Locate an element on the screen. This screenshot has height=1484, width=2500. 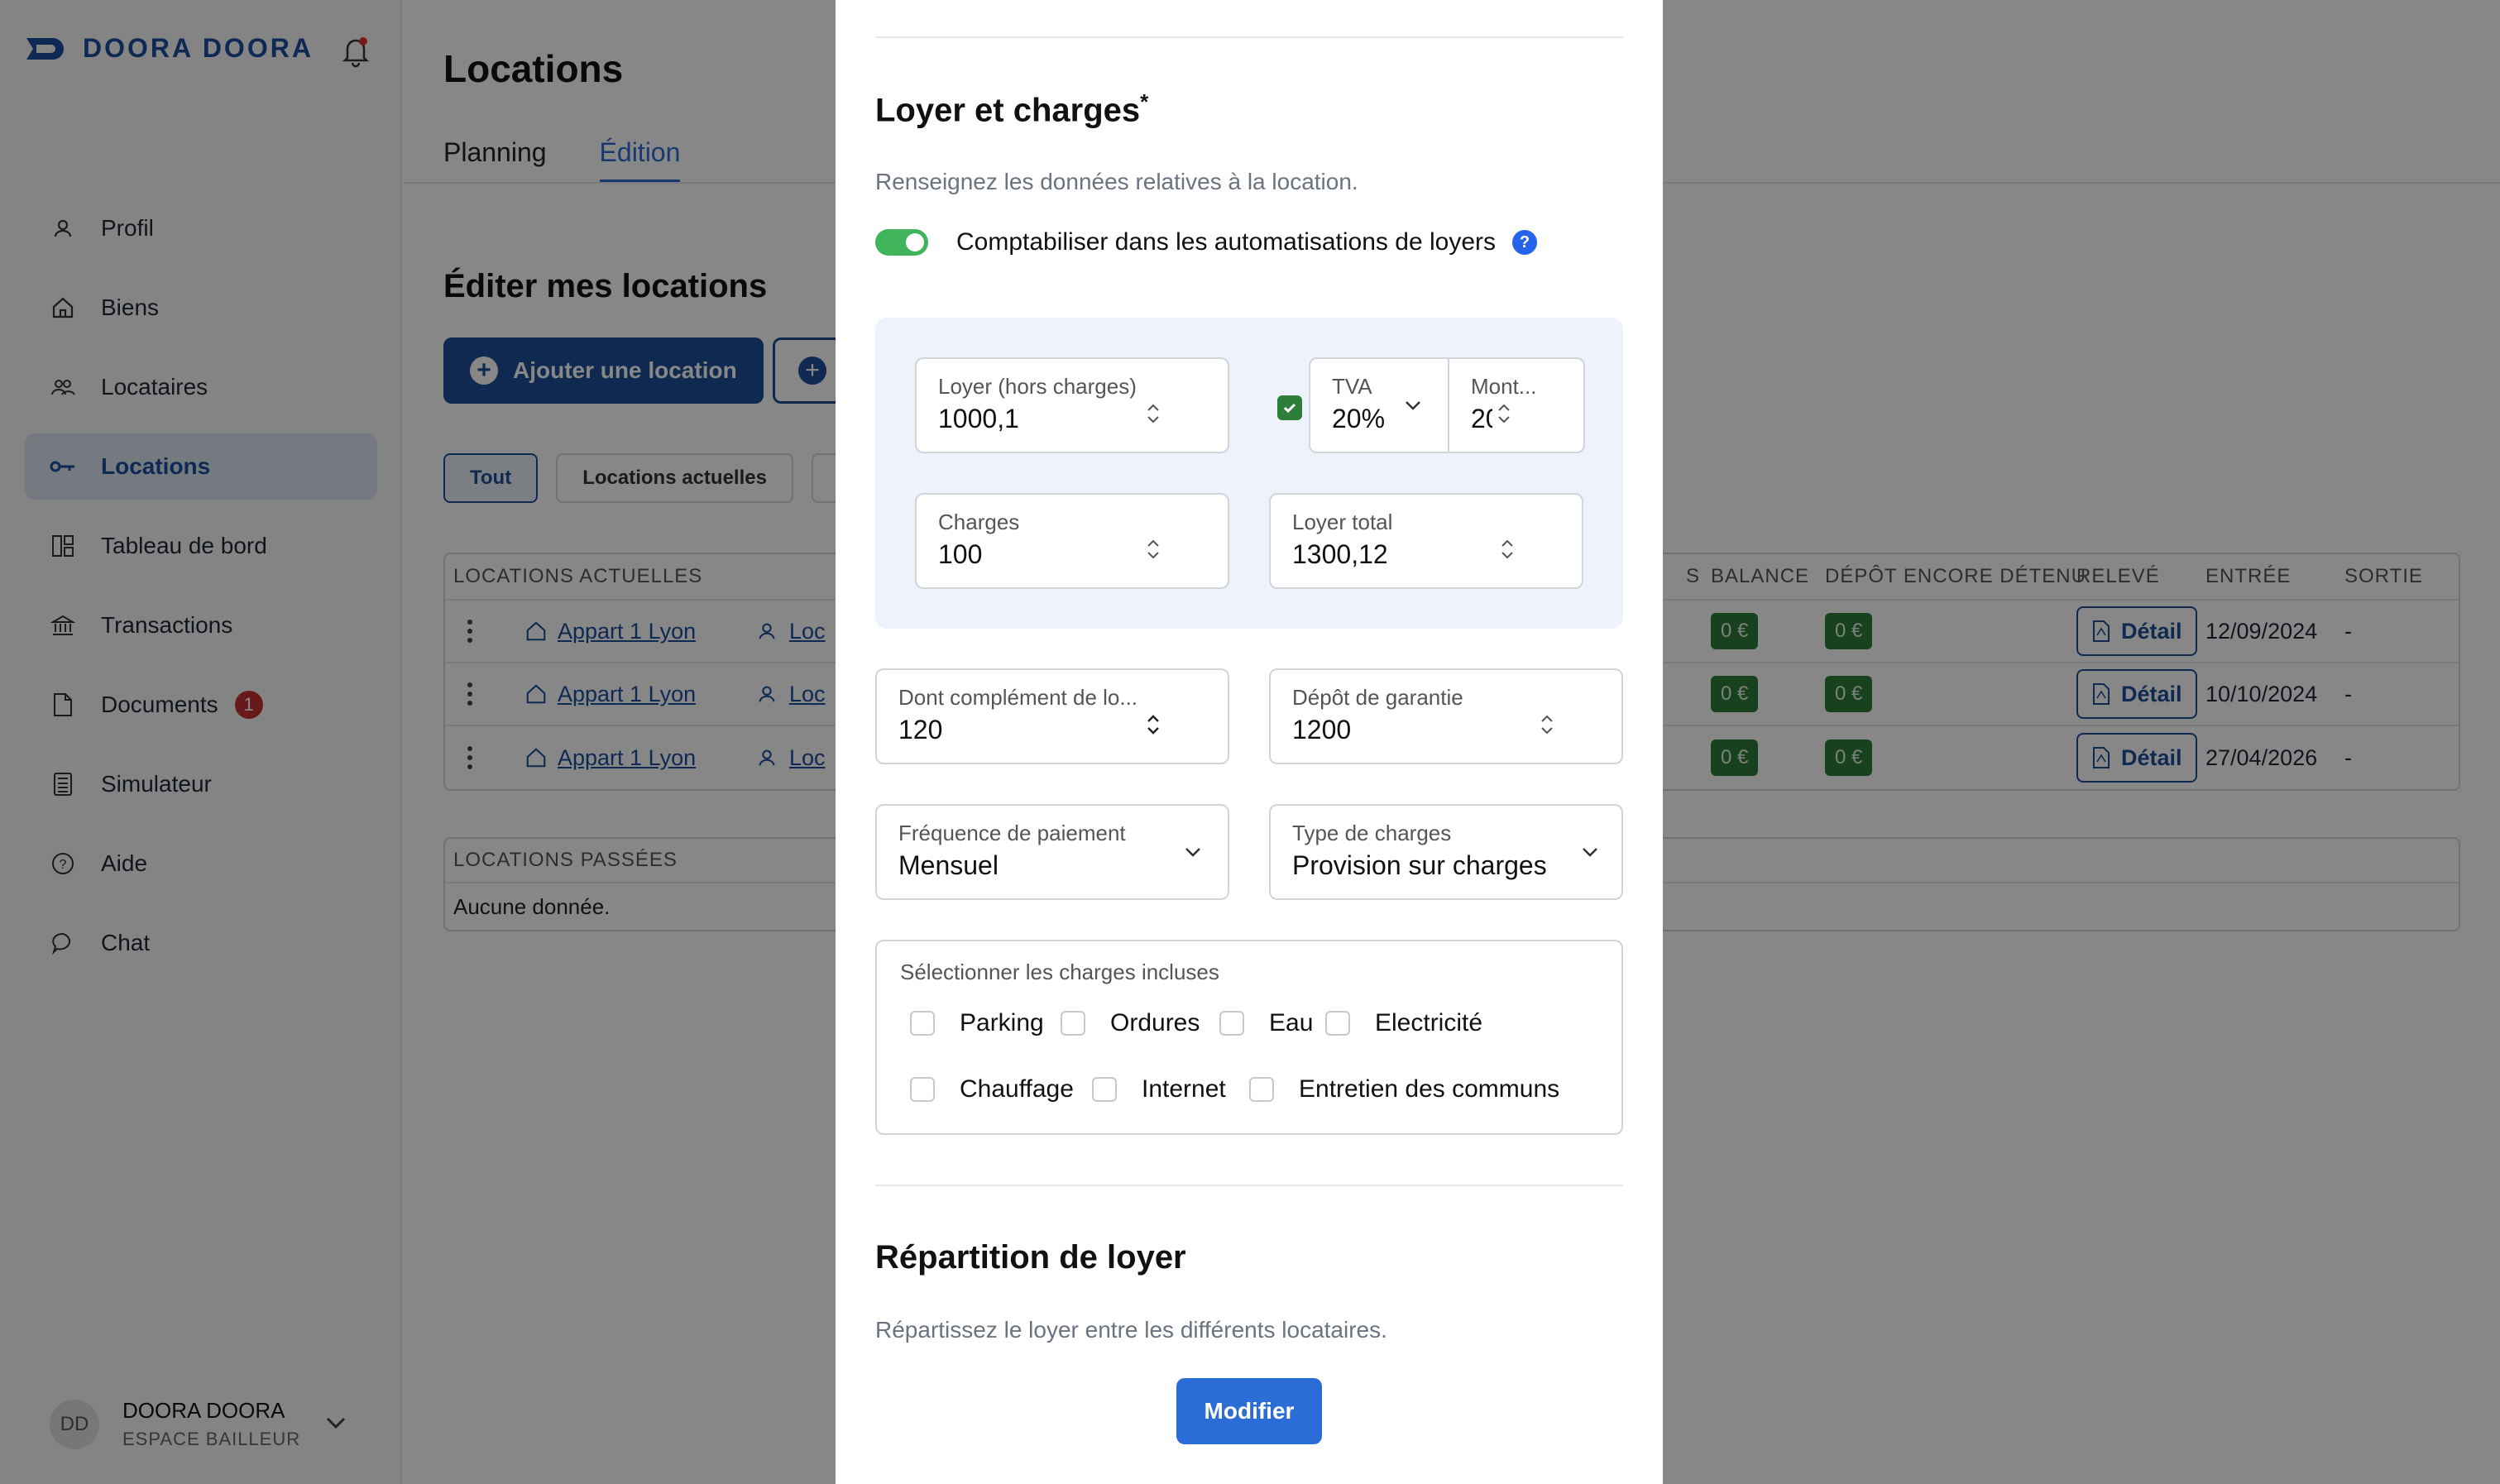
security-deposit-label: Dépôt de garantie is located at coordinates (1377, 697).